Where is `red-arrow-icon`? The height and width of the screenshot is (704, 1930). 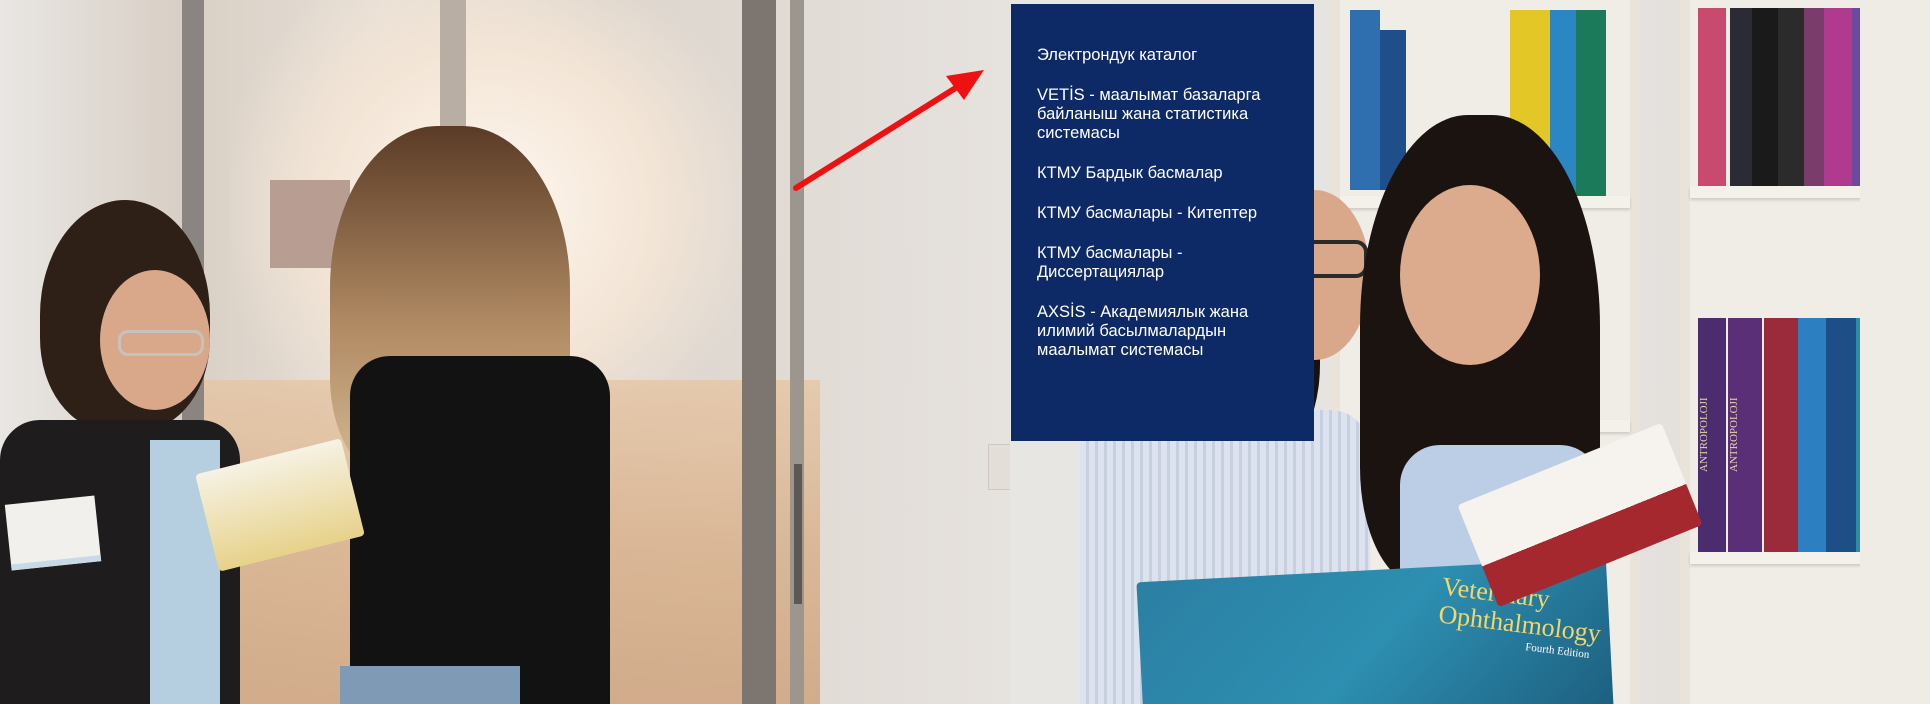
red-arrow-icon is located at coordinates (888, 130).